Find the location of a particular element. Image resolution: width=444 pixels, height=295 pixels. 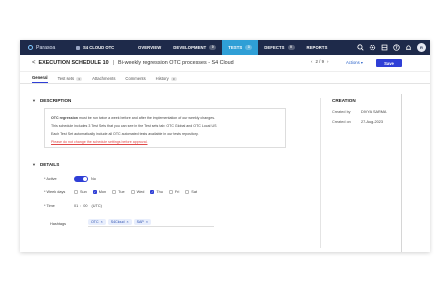

checkbox-fri is located at coordinates (170, 192).